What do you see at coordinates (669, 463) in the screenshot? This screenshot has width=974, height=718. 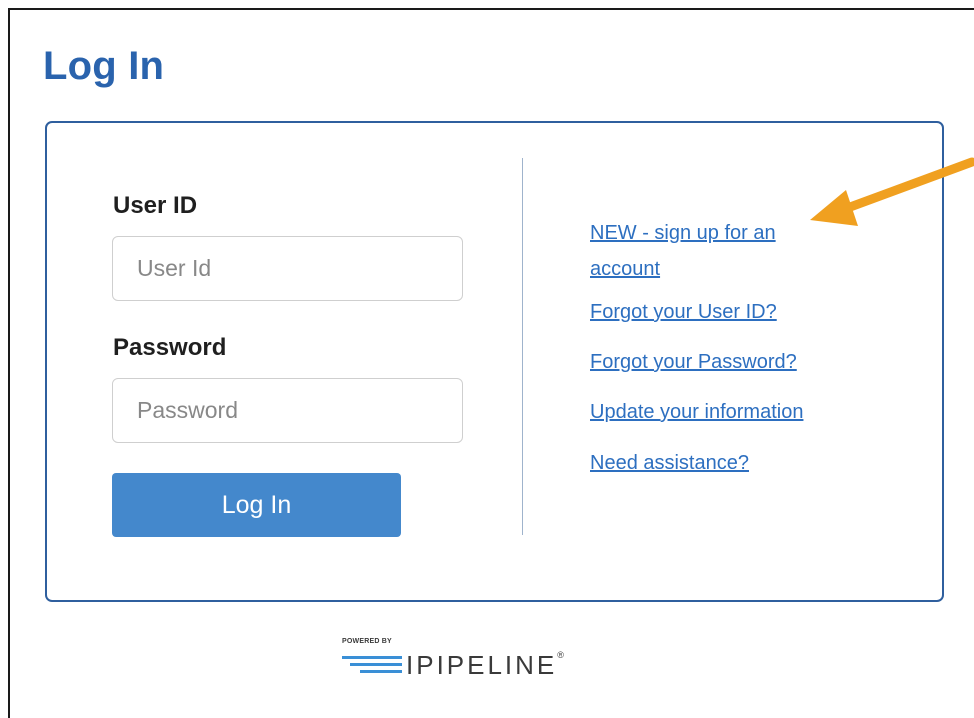 I see `need-assistance-link: Need assistance?` at bounding box center [669, 463].